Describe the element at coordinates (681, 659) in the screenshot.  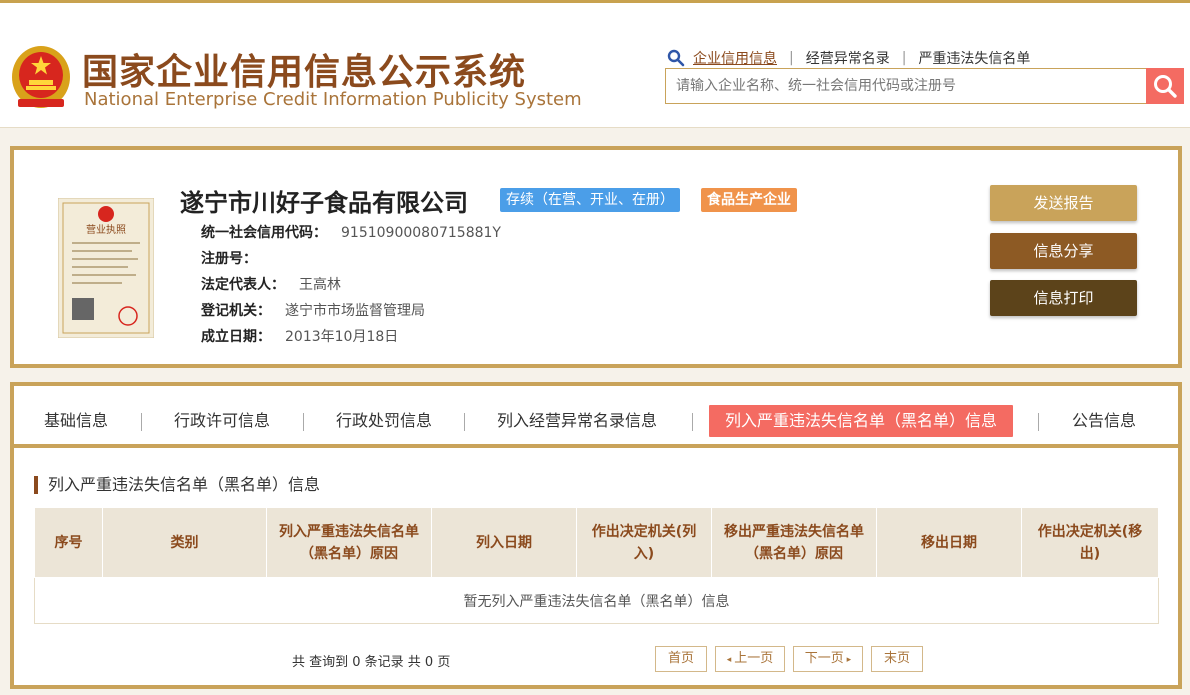
I see `first-page-button: 首页` at that location.